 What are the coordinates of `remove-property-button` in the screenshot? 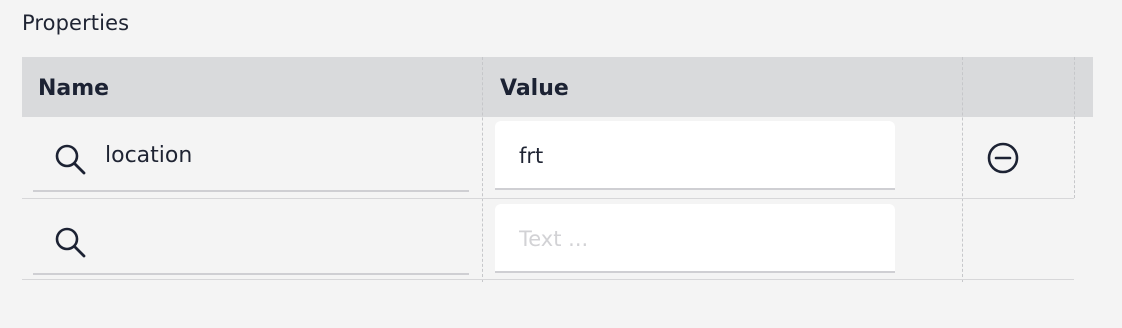 It's located at (1003, 158).